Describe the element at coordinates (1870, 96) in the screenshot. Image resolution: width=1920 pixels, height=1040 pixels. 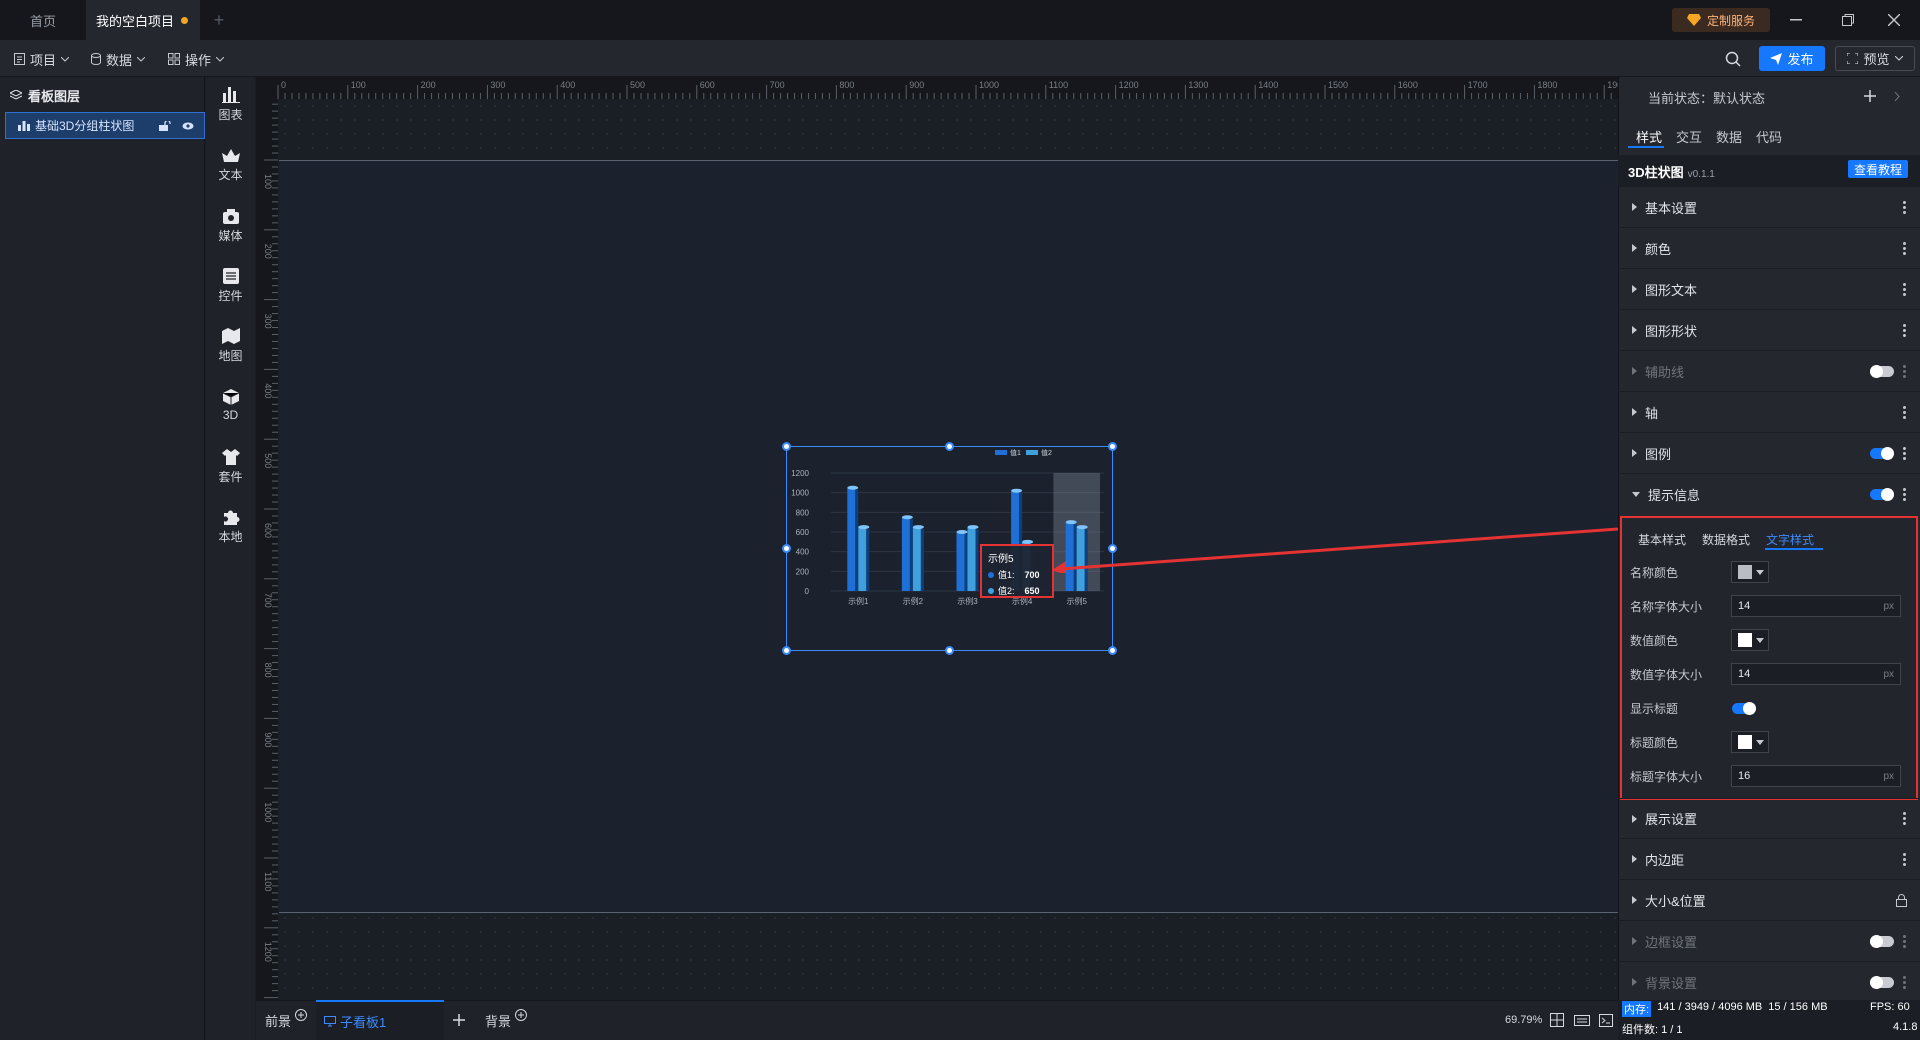
I see `add-state-icon` at that location.